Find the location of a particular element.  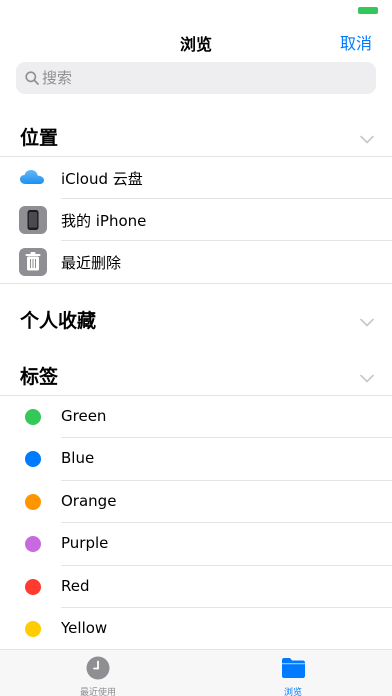

tag-label: Green is located at coordinates (84, 416).